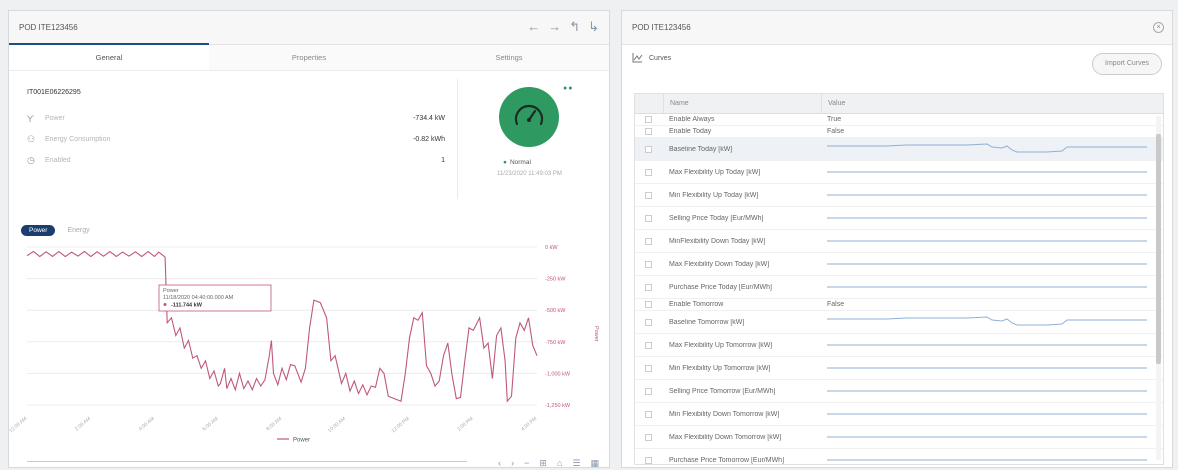  Describe the element at coordinates (401, 425) in the screenshot. I see `x-tick-label: 12:00 PM` at that location.